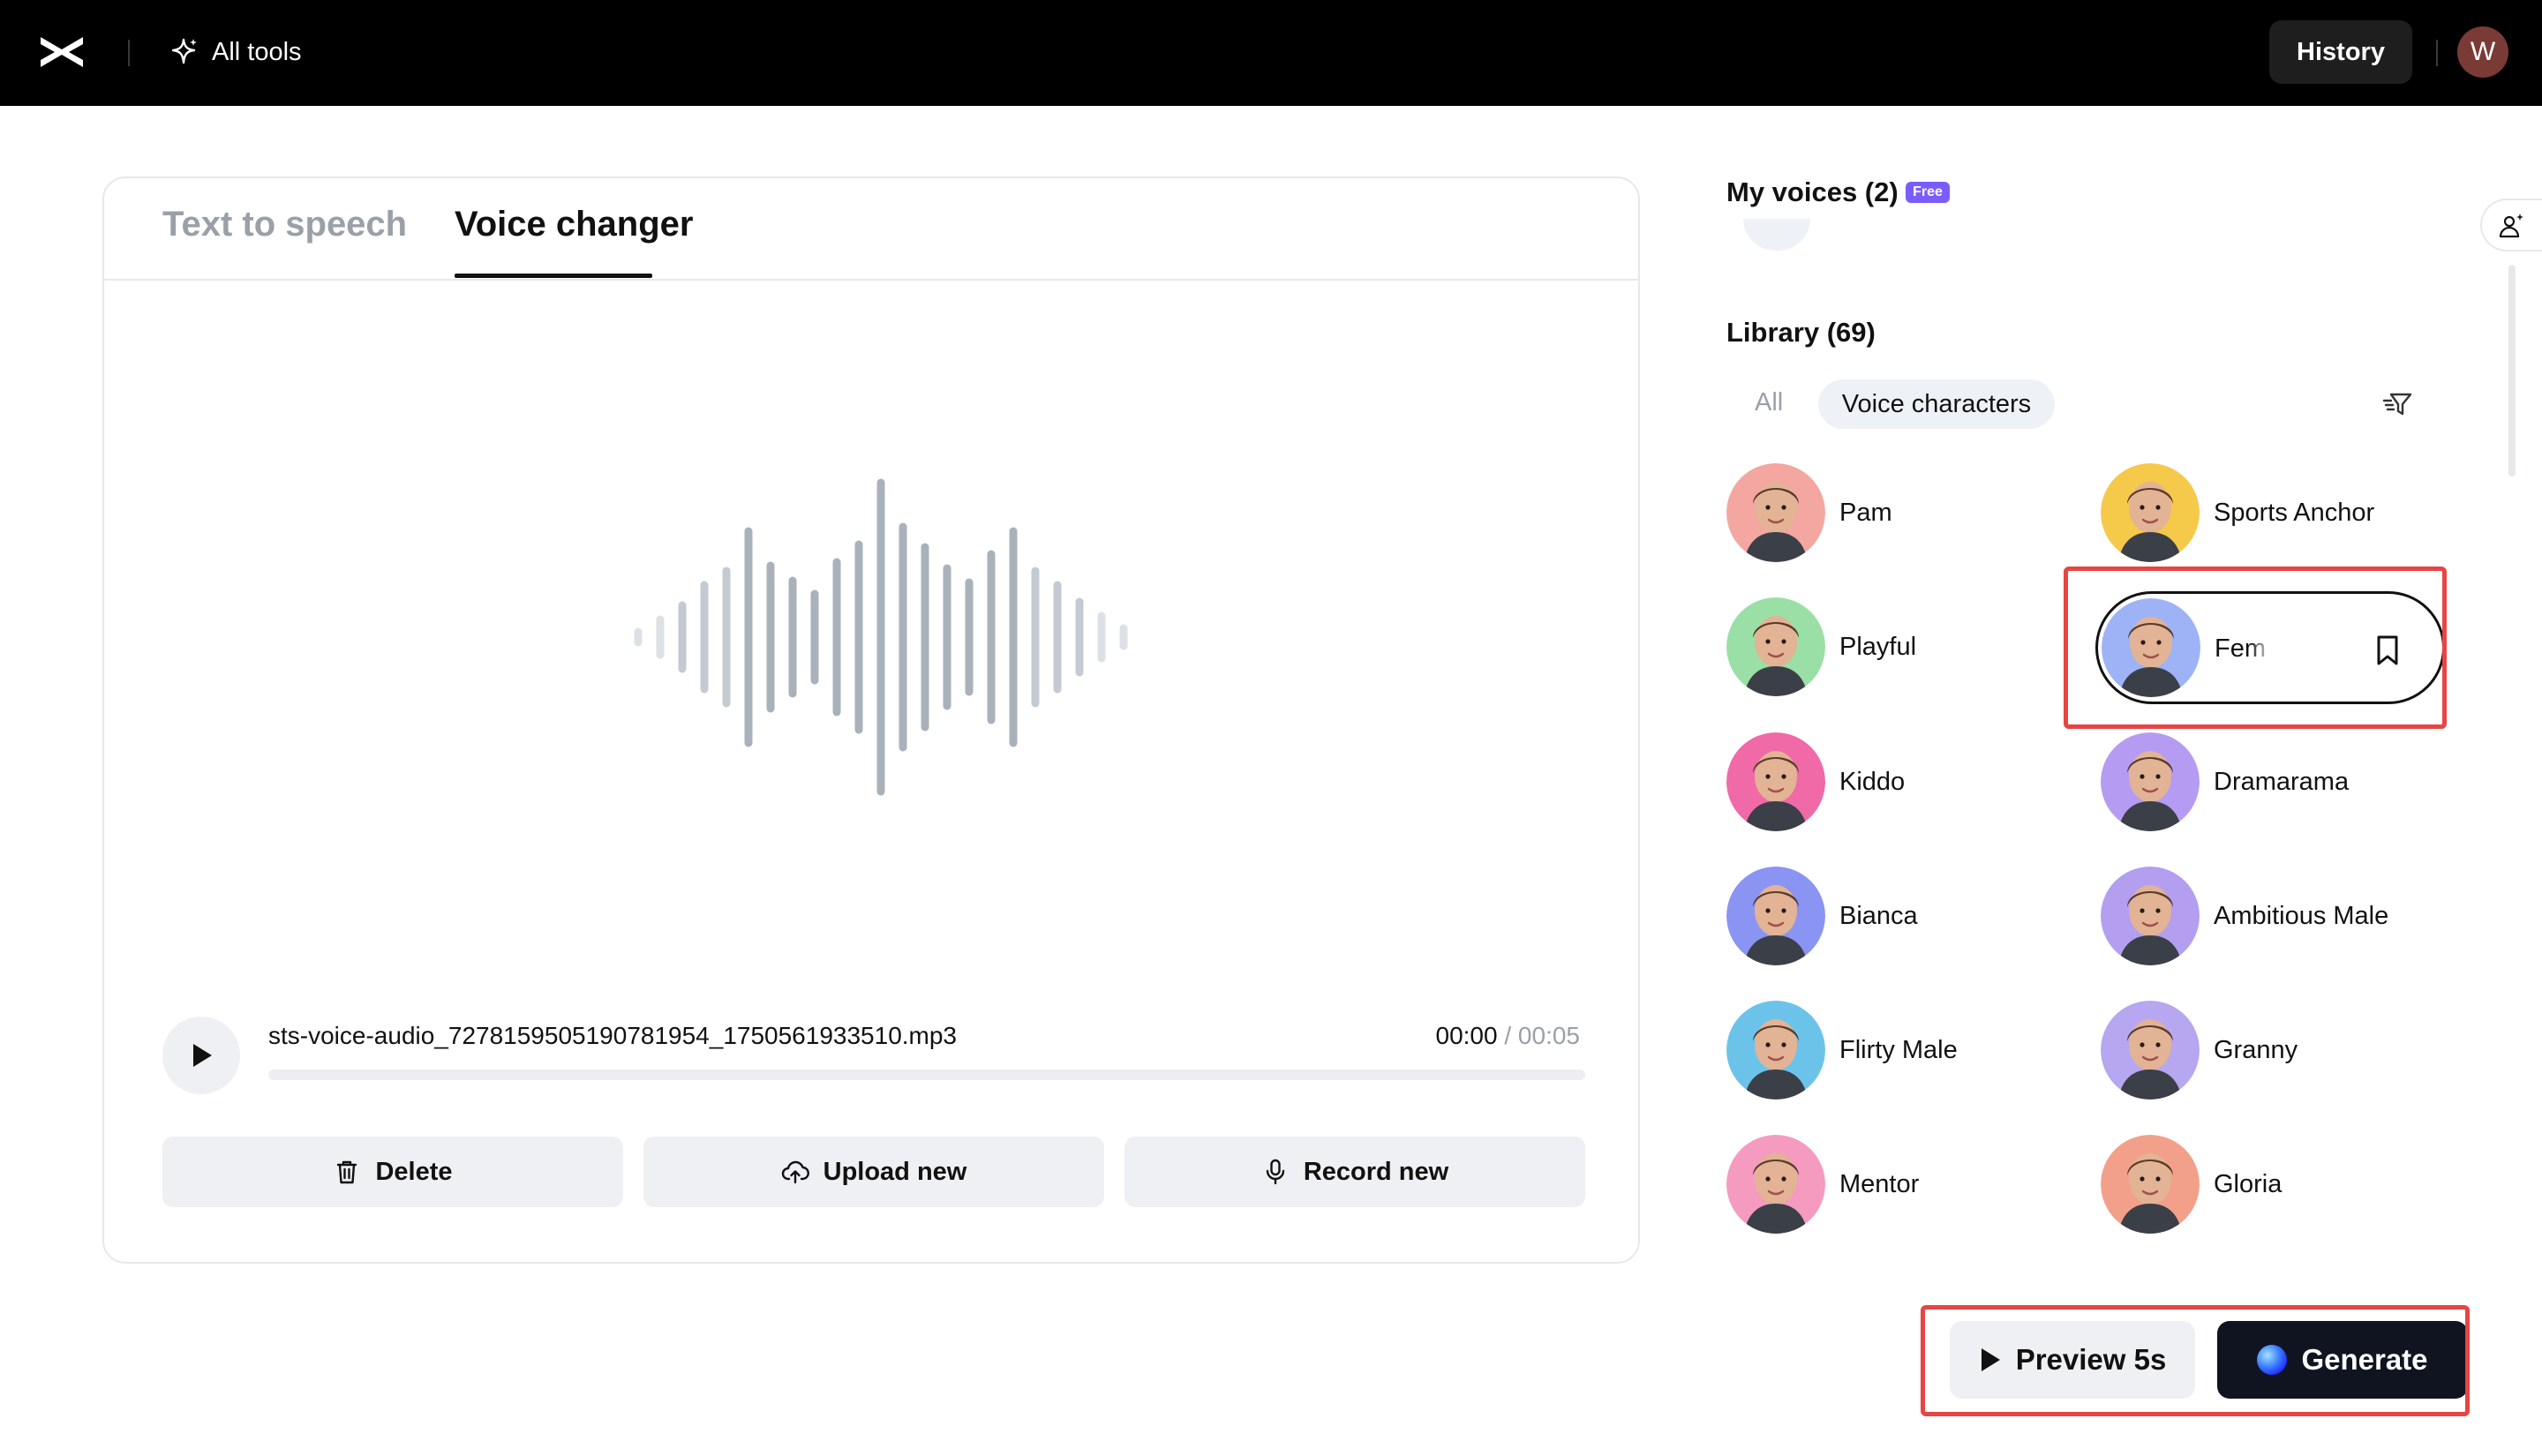 The image size is (2542, 1456). I want to click on voice-item-dramarama: Dramarama, so click(2225, 781).